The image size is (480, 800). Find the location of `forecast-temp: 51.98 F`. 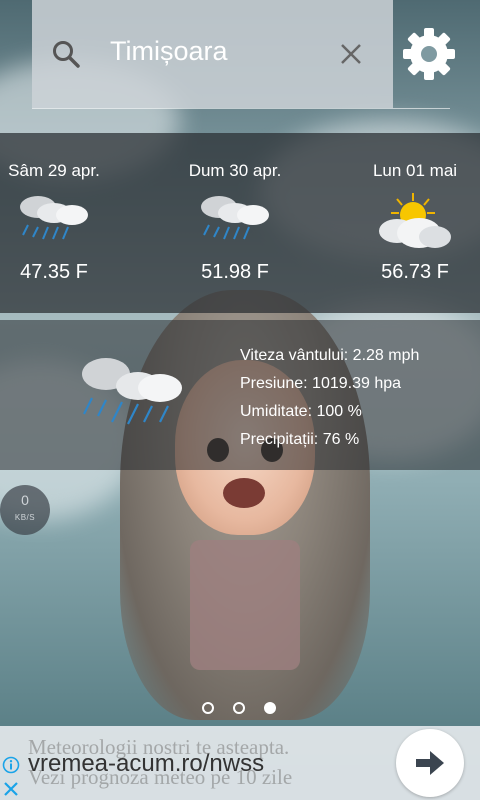

forecast-temp: 51.98 F is located at coordinates (235, 272).